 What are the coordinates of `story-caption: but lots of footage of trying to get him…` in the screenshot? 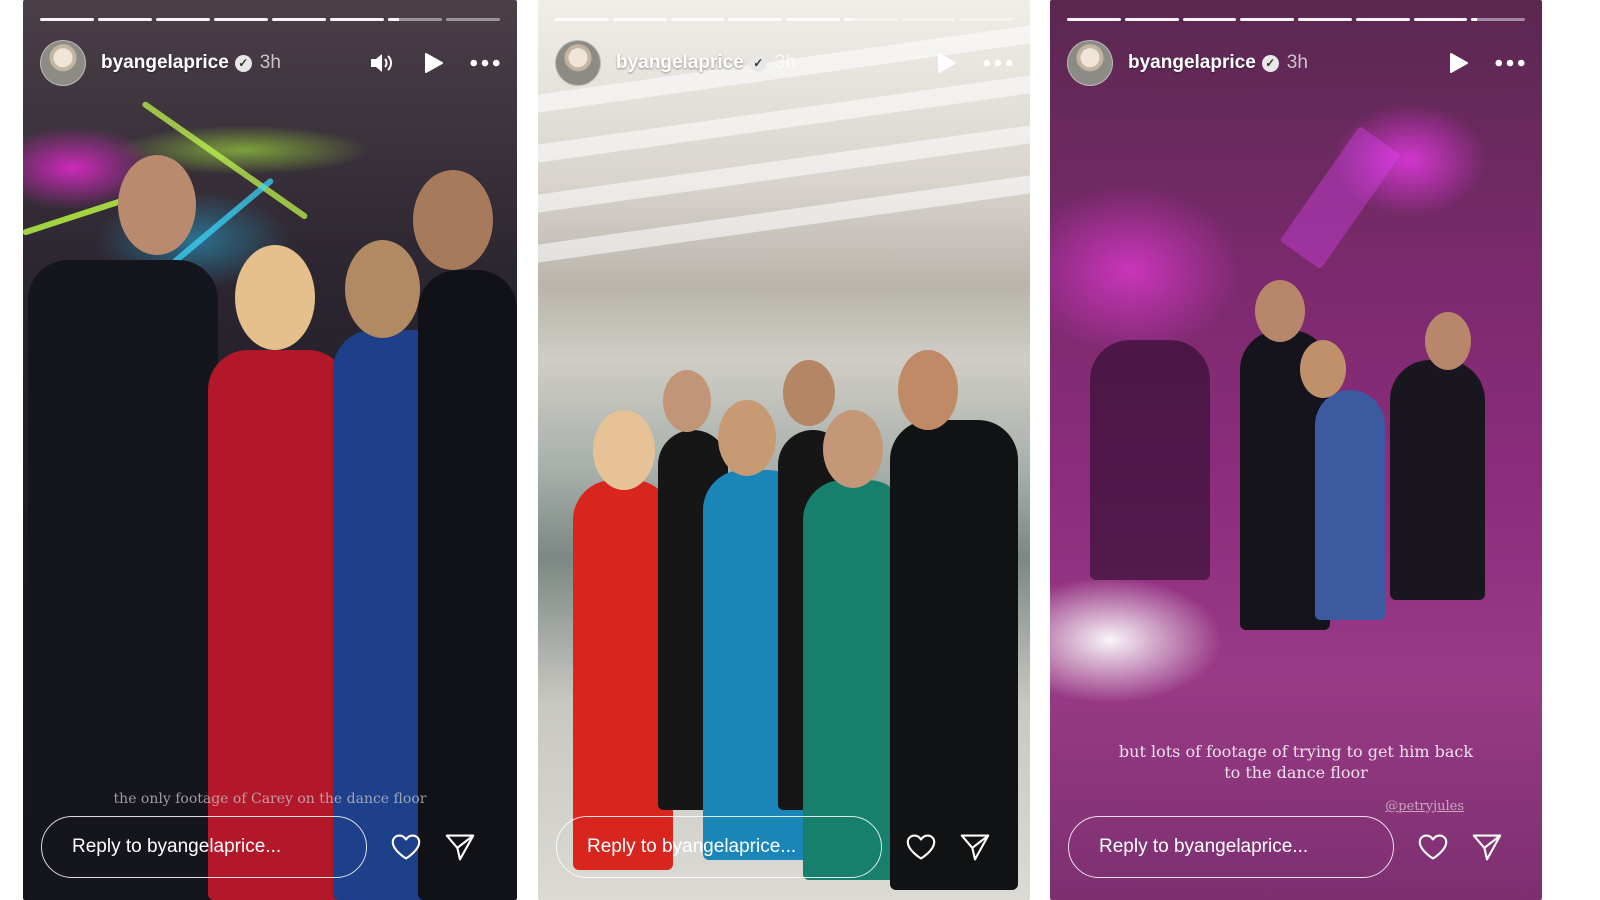 It's located at (1296, 762).